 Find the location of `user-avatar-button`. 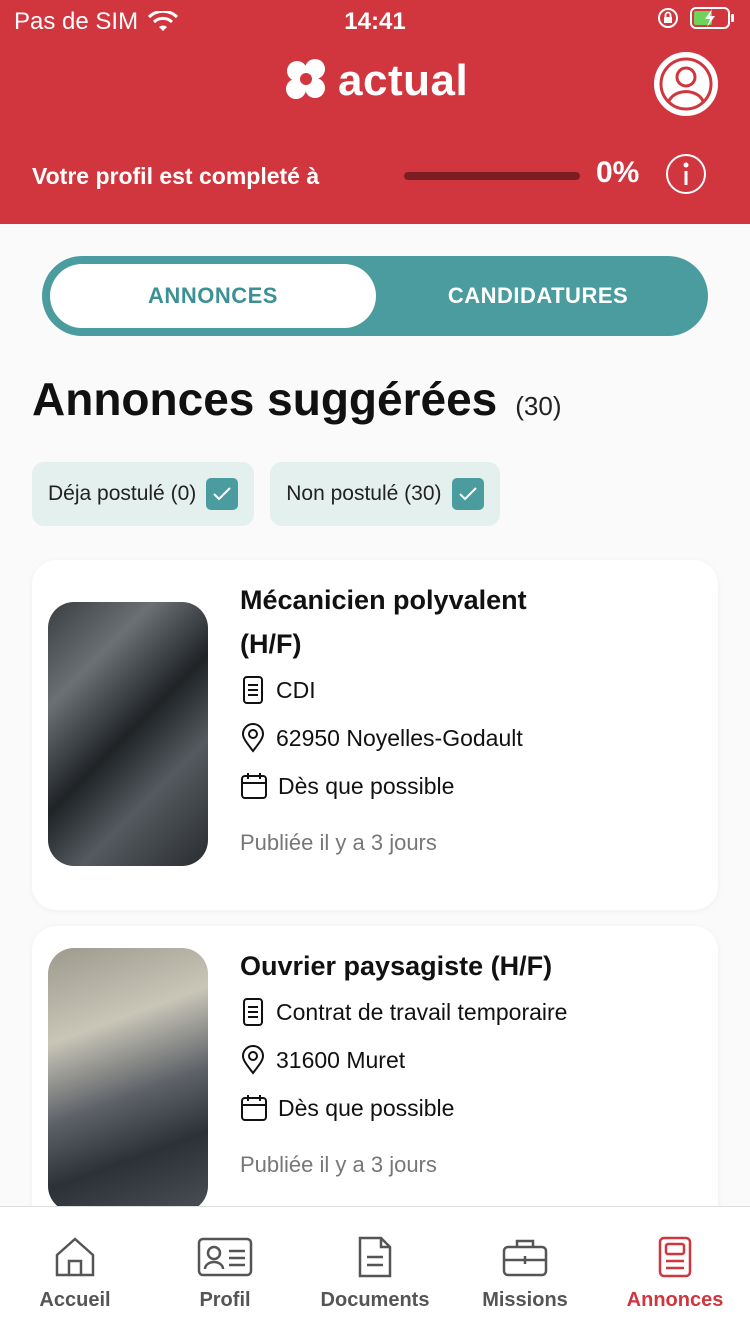

user-avatar-button is located at coordinates (686, 84).